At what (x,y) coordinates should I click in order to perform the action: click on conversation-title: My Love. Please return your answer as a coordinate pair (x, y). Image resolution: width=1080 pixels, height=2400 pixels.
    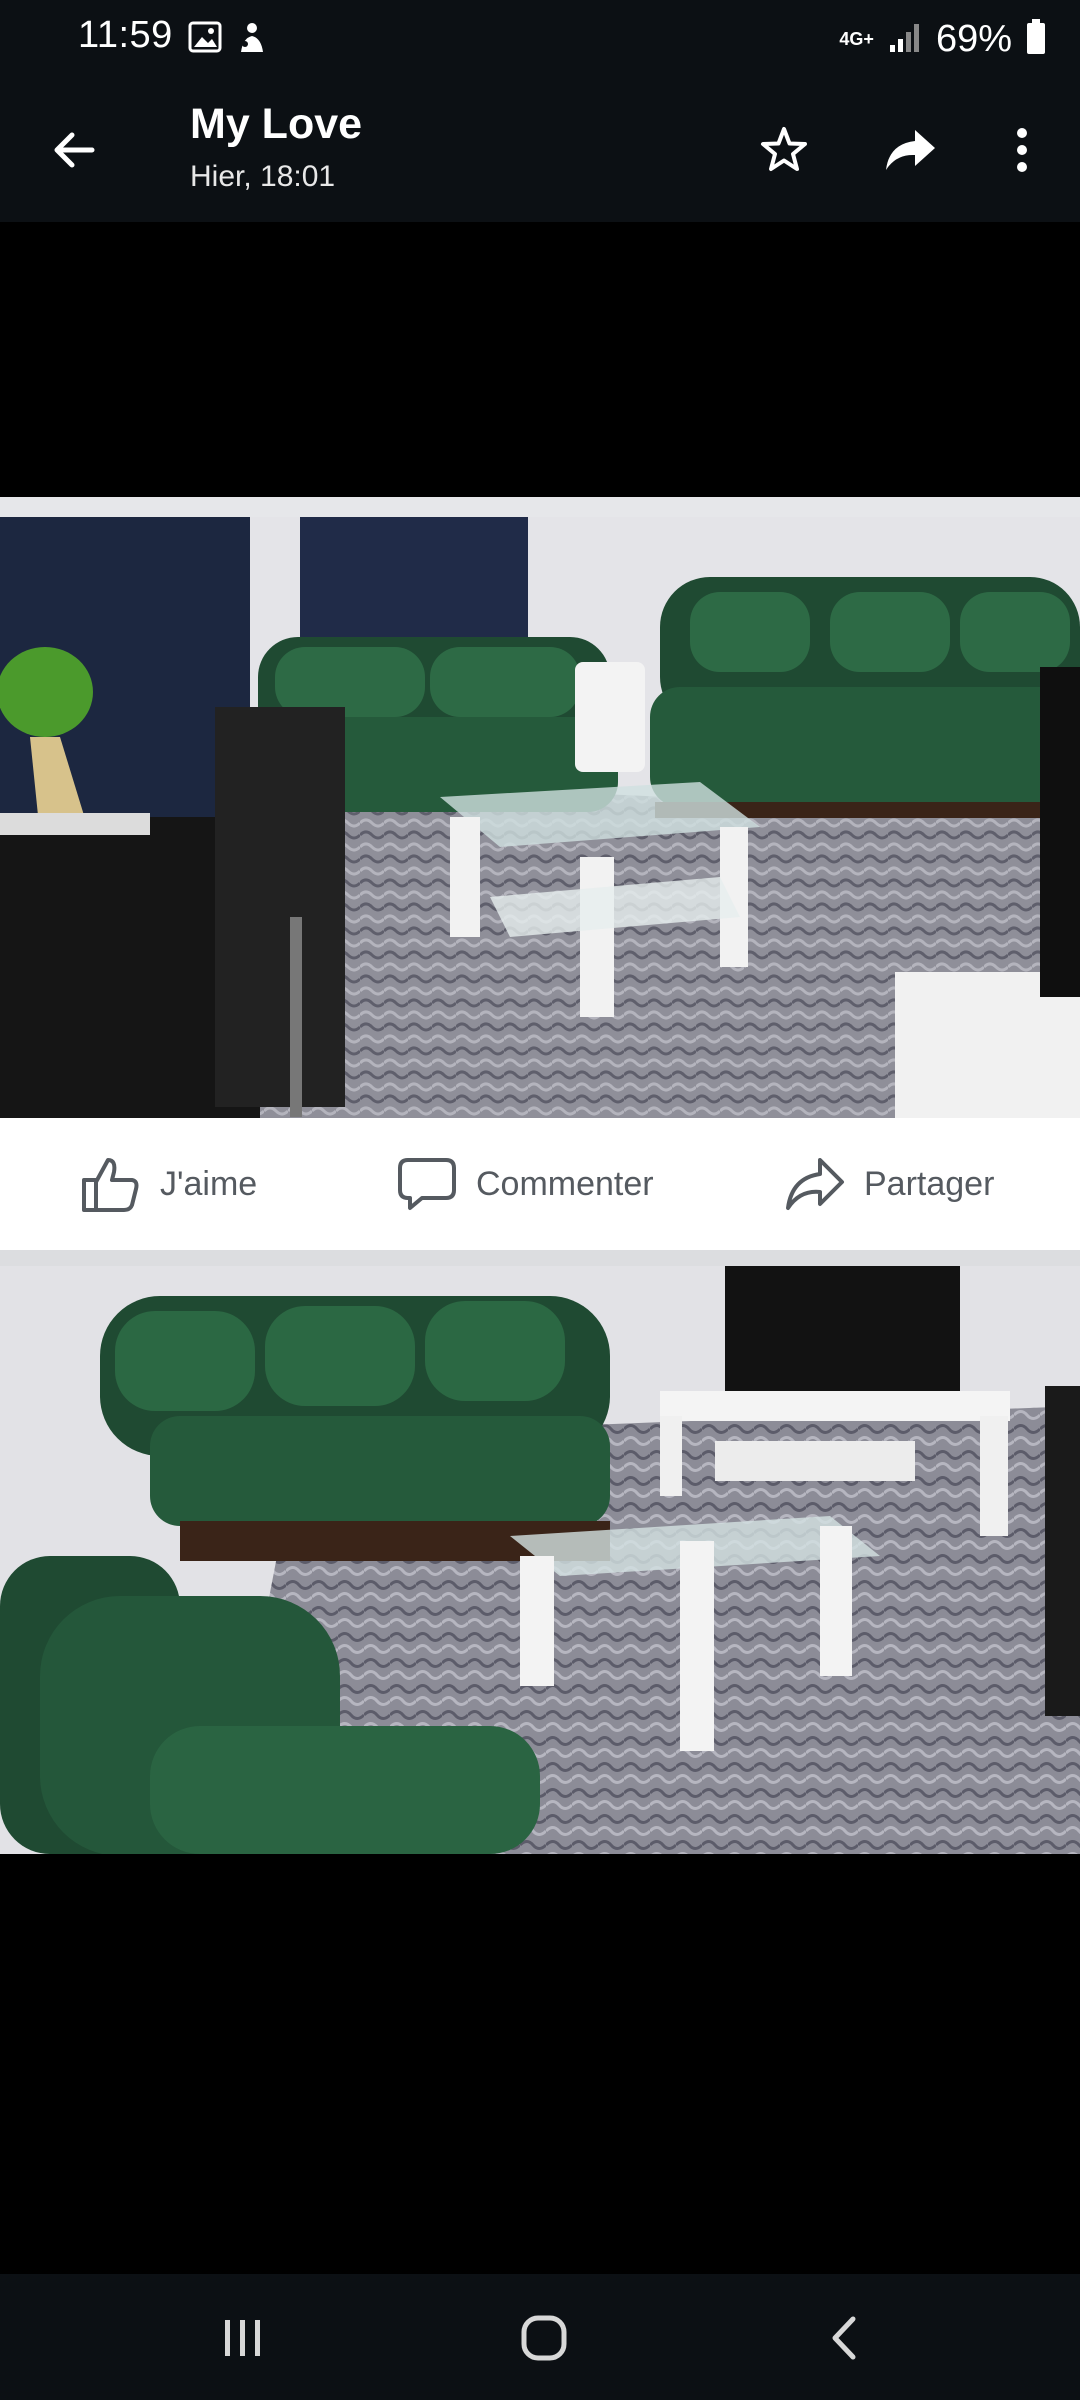
    Looking at the image, I should click on (276, 124).